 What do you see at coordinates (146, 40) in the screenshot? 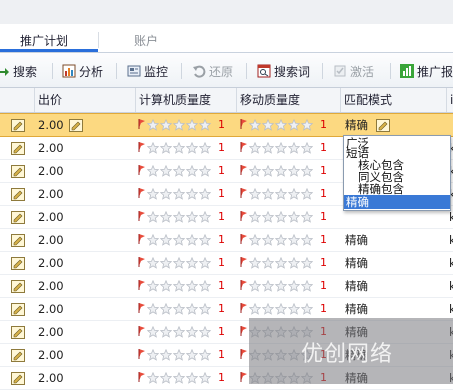
I see `tab-account: 账户` at bounding box center [146, 40].